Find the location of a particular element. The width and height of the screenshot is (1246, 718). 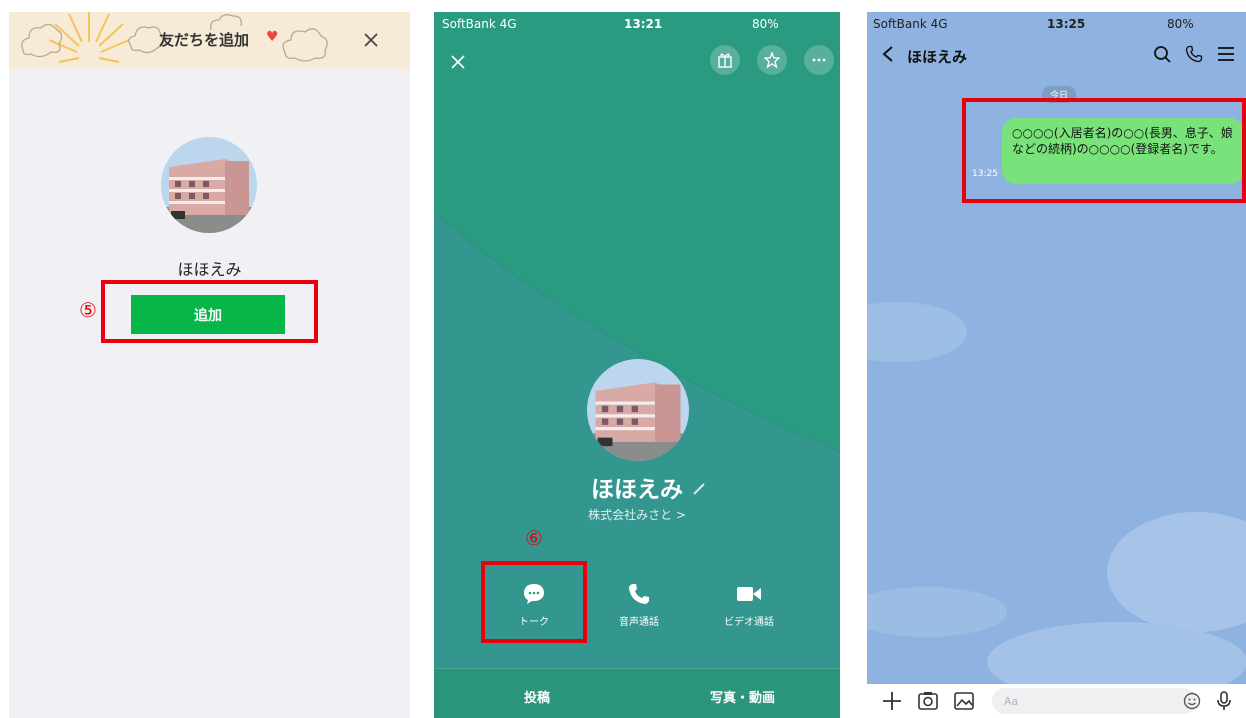

gift-button is located at coordinates (725, 60).